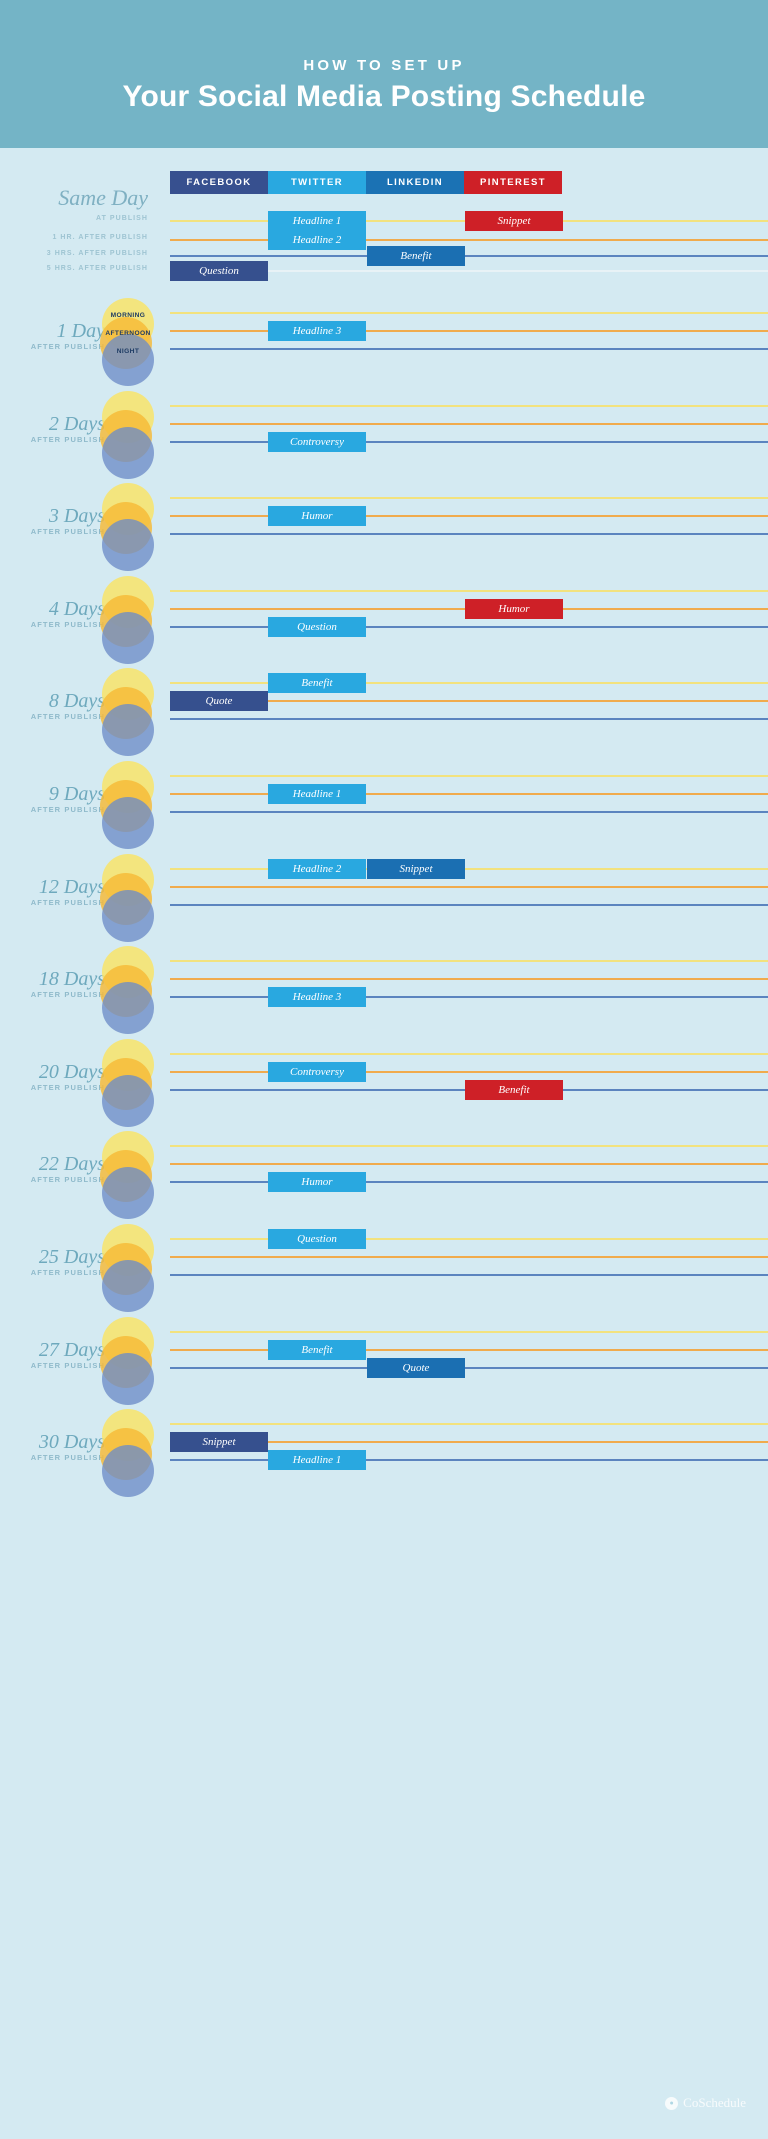  Describe the element at coordinates (514, 609) in the screenshot. I see `schedule-bar-pinterest: Humor` at that location.